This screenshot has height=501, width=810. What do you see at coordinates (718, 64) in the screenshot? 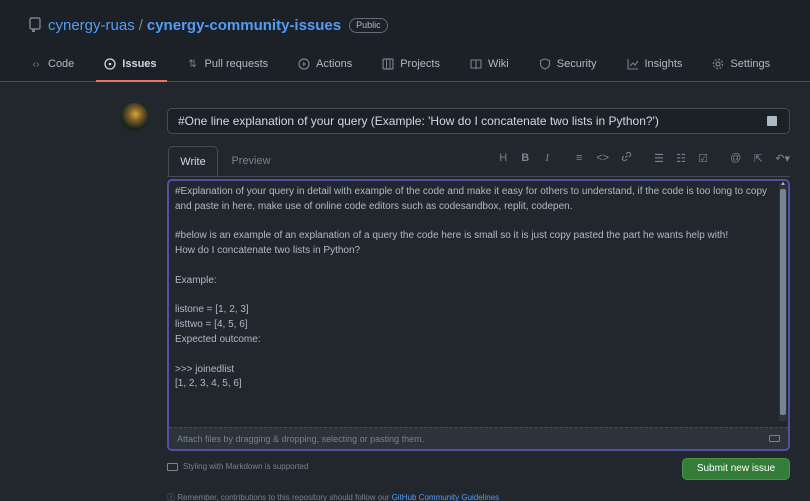
I see `gear-icon` at bounding box center [718, 64].